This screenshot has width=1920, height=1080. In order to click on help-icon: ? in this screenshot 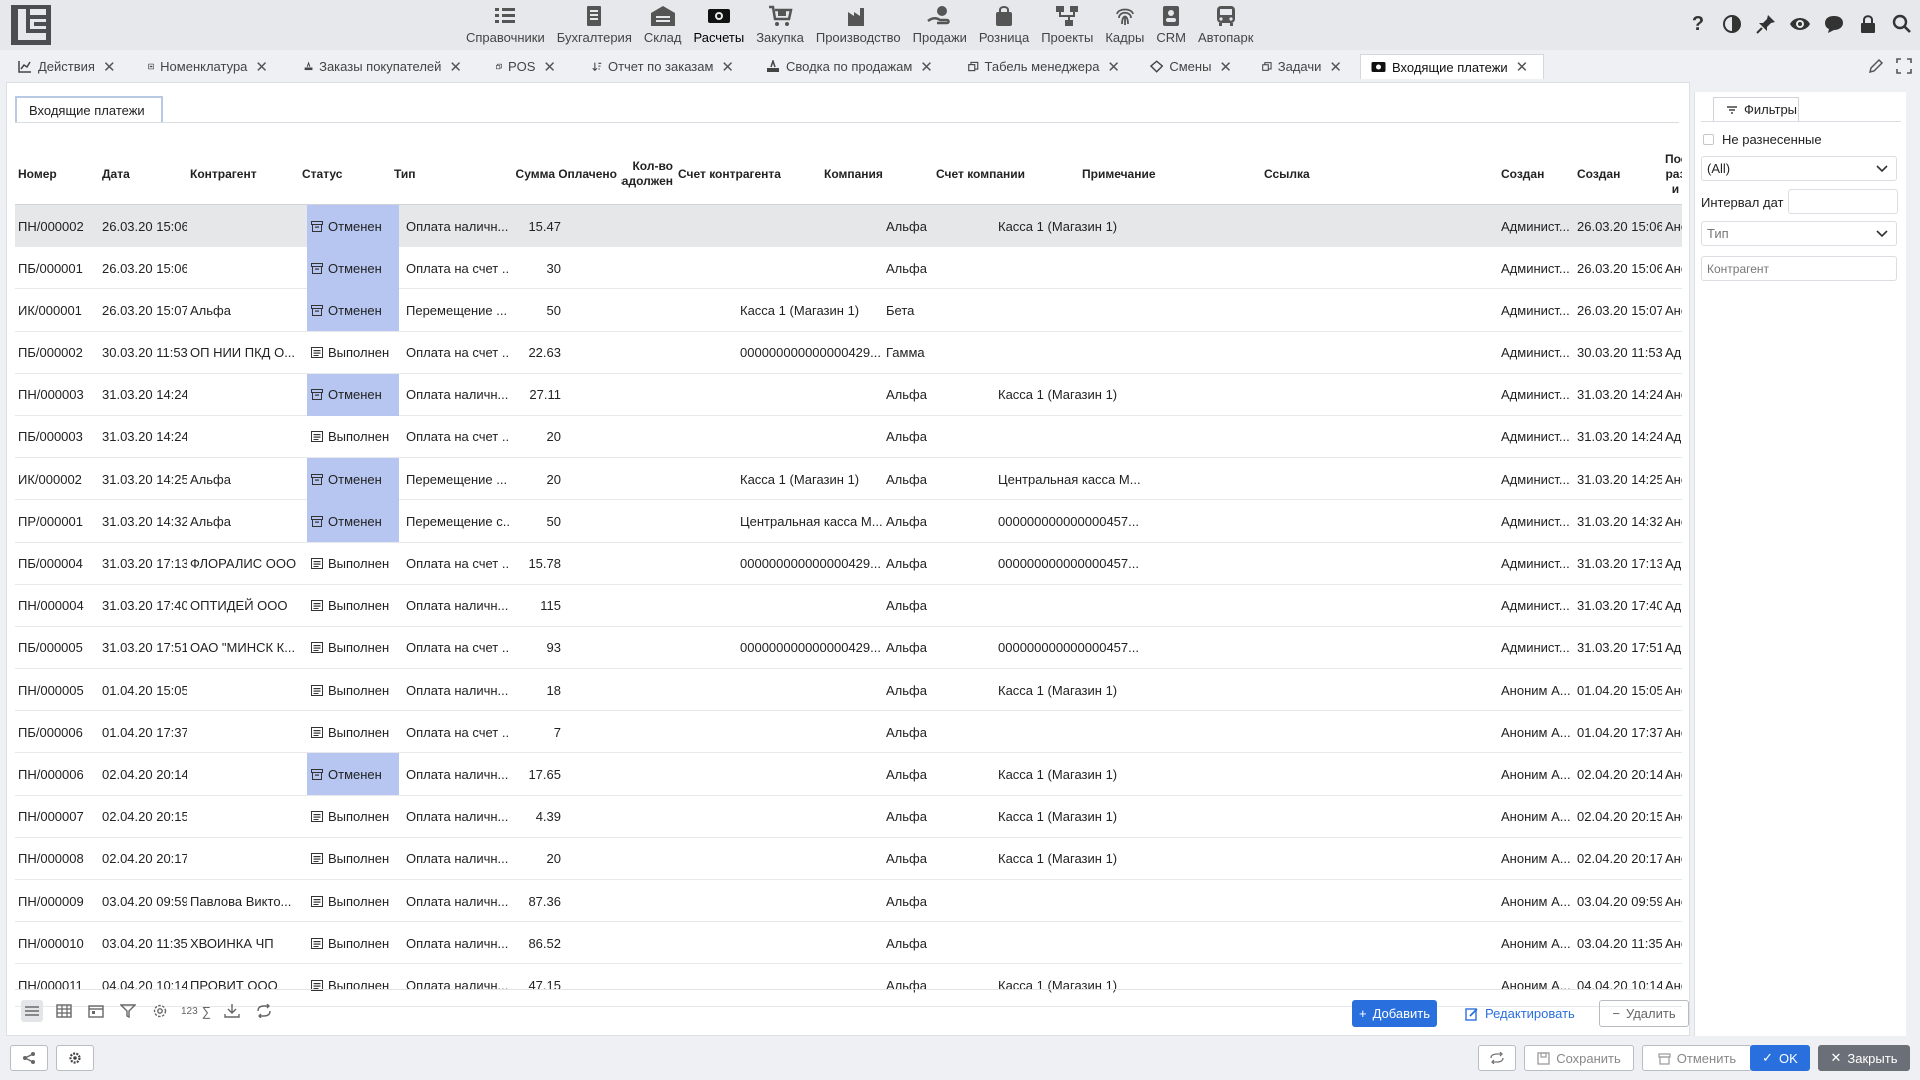, I will do `click(1698, 24)`.